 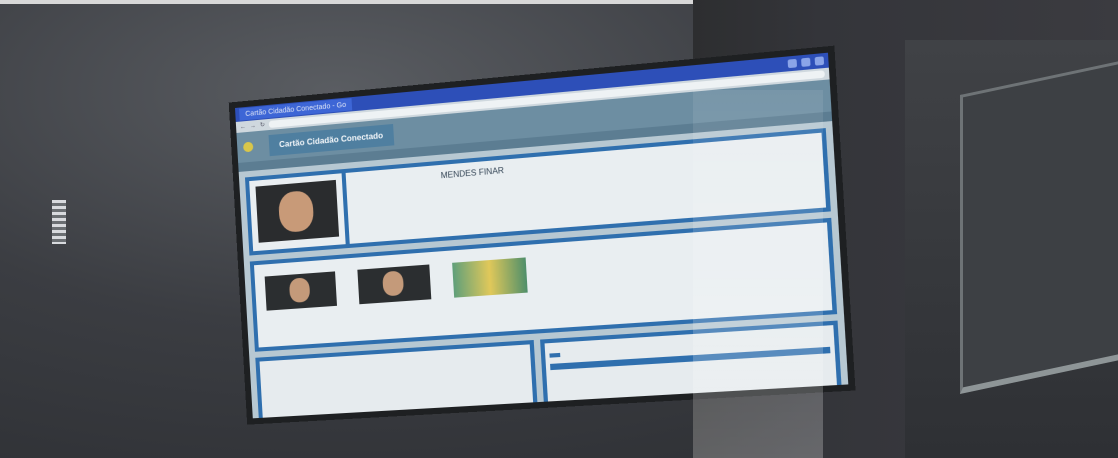 What do you see at coordinates (1039, 227) in the screenshot?
I see `window-frame` at bounding box center [1039, 227].